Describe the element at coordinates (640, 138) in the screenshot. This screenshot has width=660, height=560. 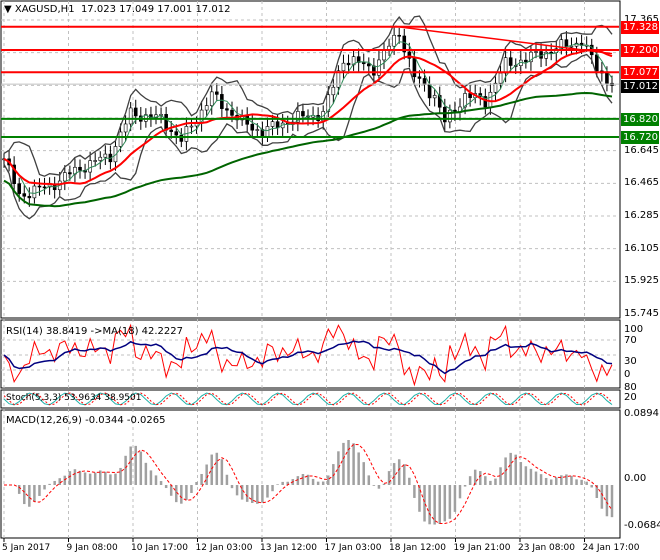
I see `level-tag: 16.720` at that location.